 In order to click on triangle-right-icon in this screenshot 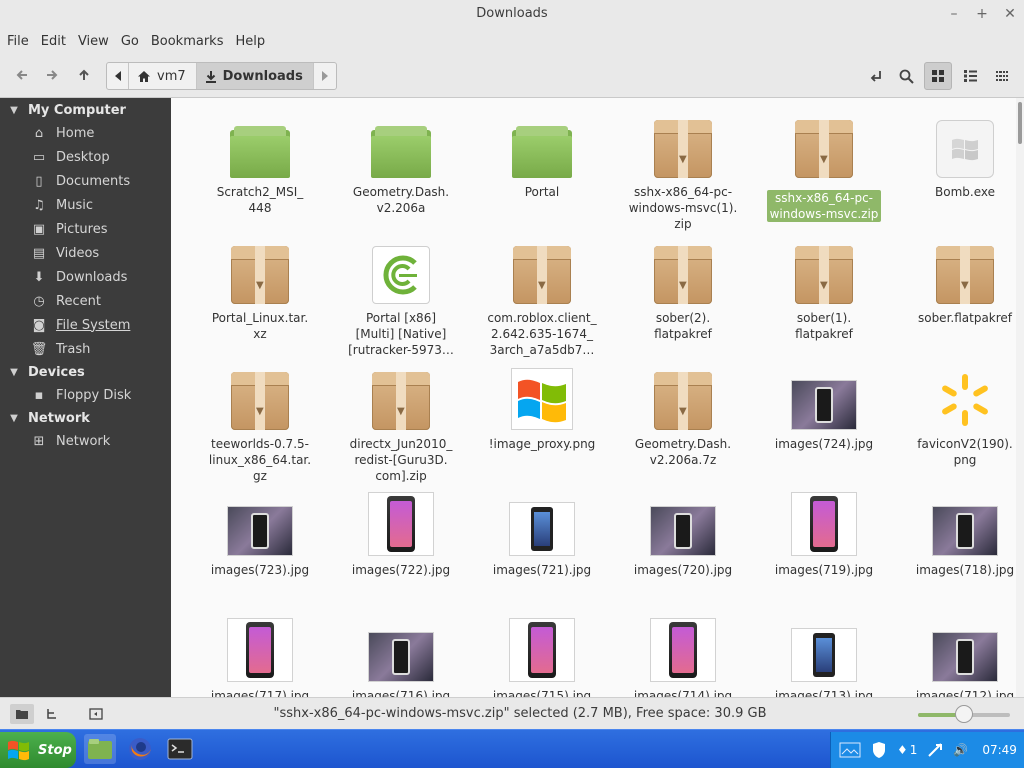, I will do `click(324, 76)`.